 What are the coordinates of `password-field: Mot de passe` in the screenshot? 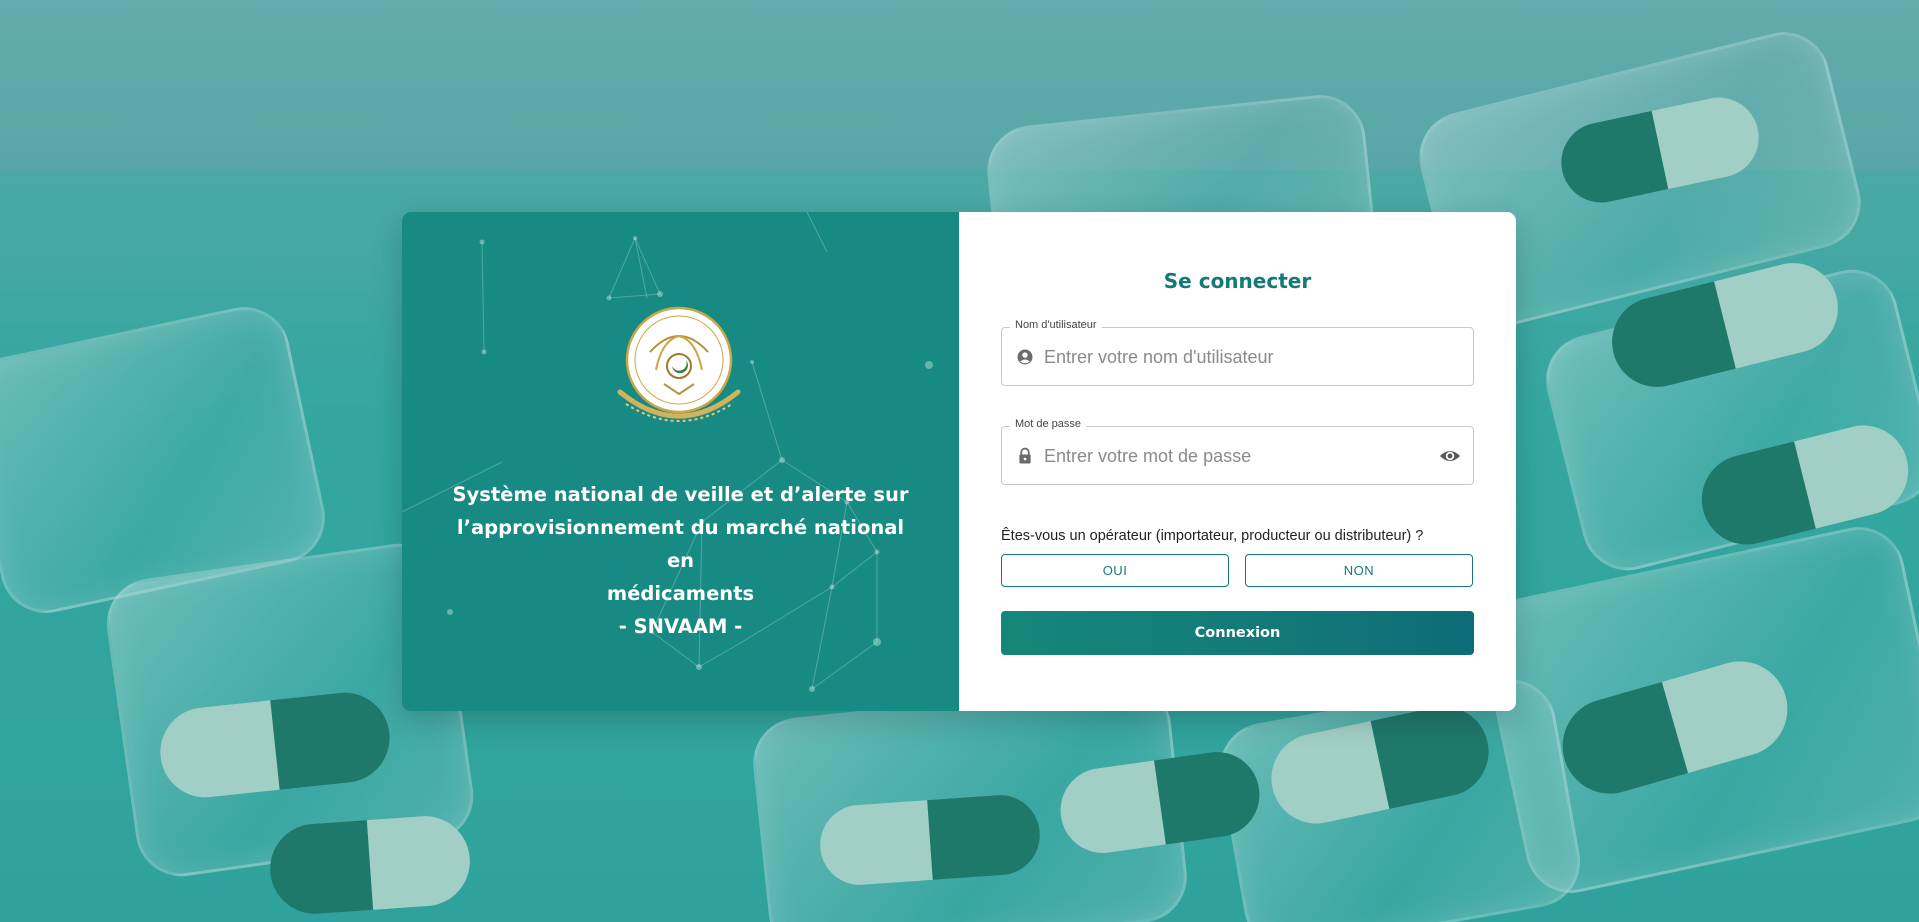 It's located at (1237, 451).